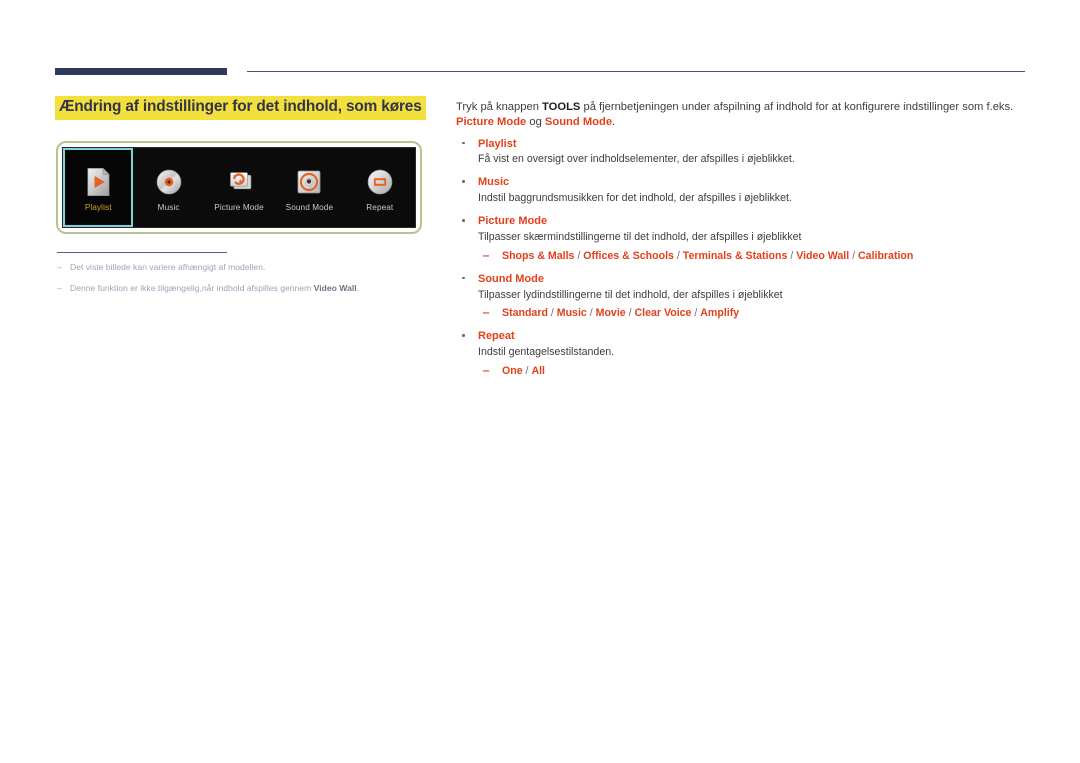 The height and width of the screenshot is (763, 1080). What do you see at coordinates (614, 121) in the screenshot?
I see `intro-text-4: .` at bounding box center [614, 121].